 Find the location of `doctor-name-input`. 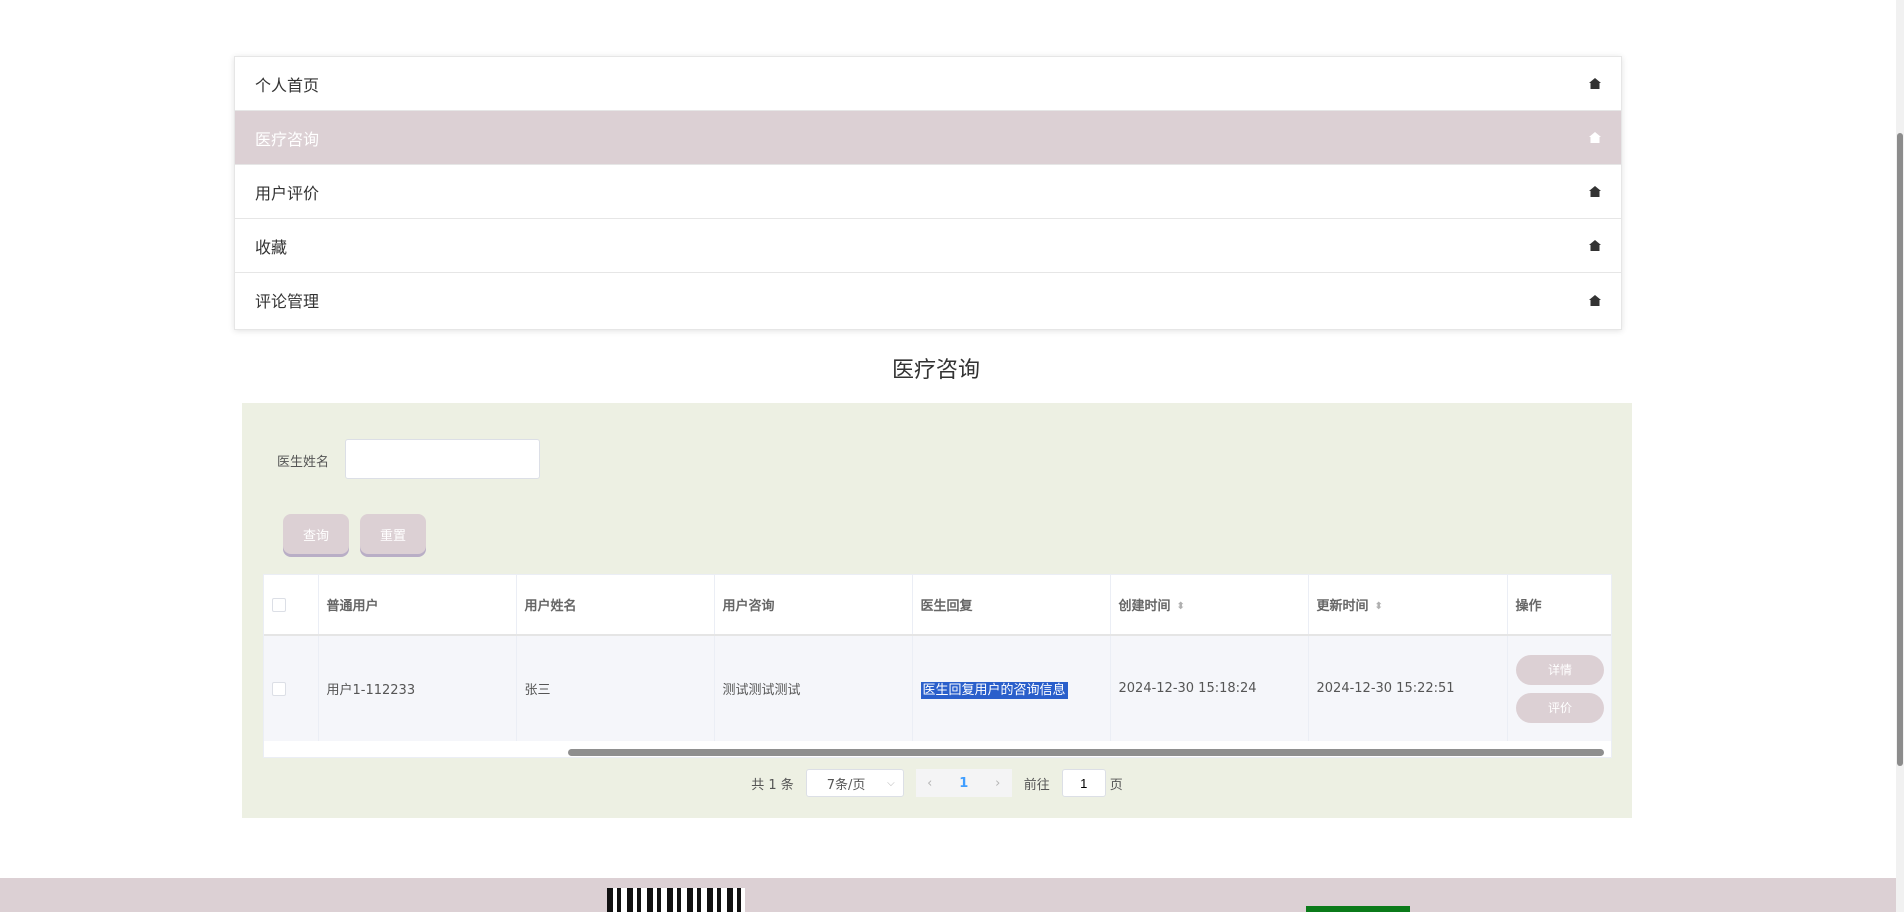

doctor-name-input is located at coordinates (442, 459).